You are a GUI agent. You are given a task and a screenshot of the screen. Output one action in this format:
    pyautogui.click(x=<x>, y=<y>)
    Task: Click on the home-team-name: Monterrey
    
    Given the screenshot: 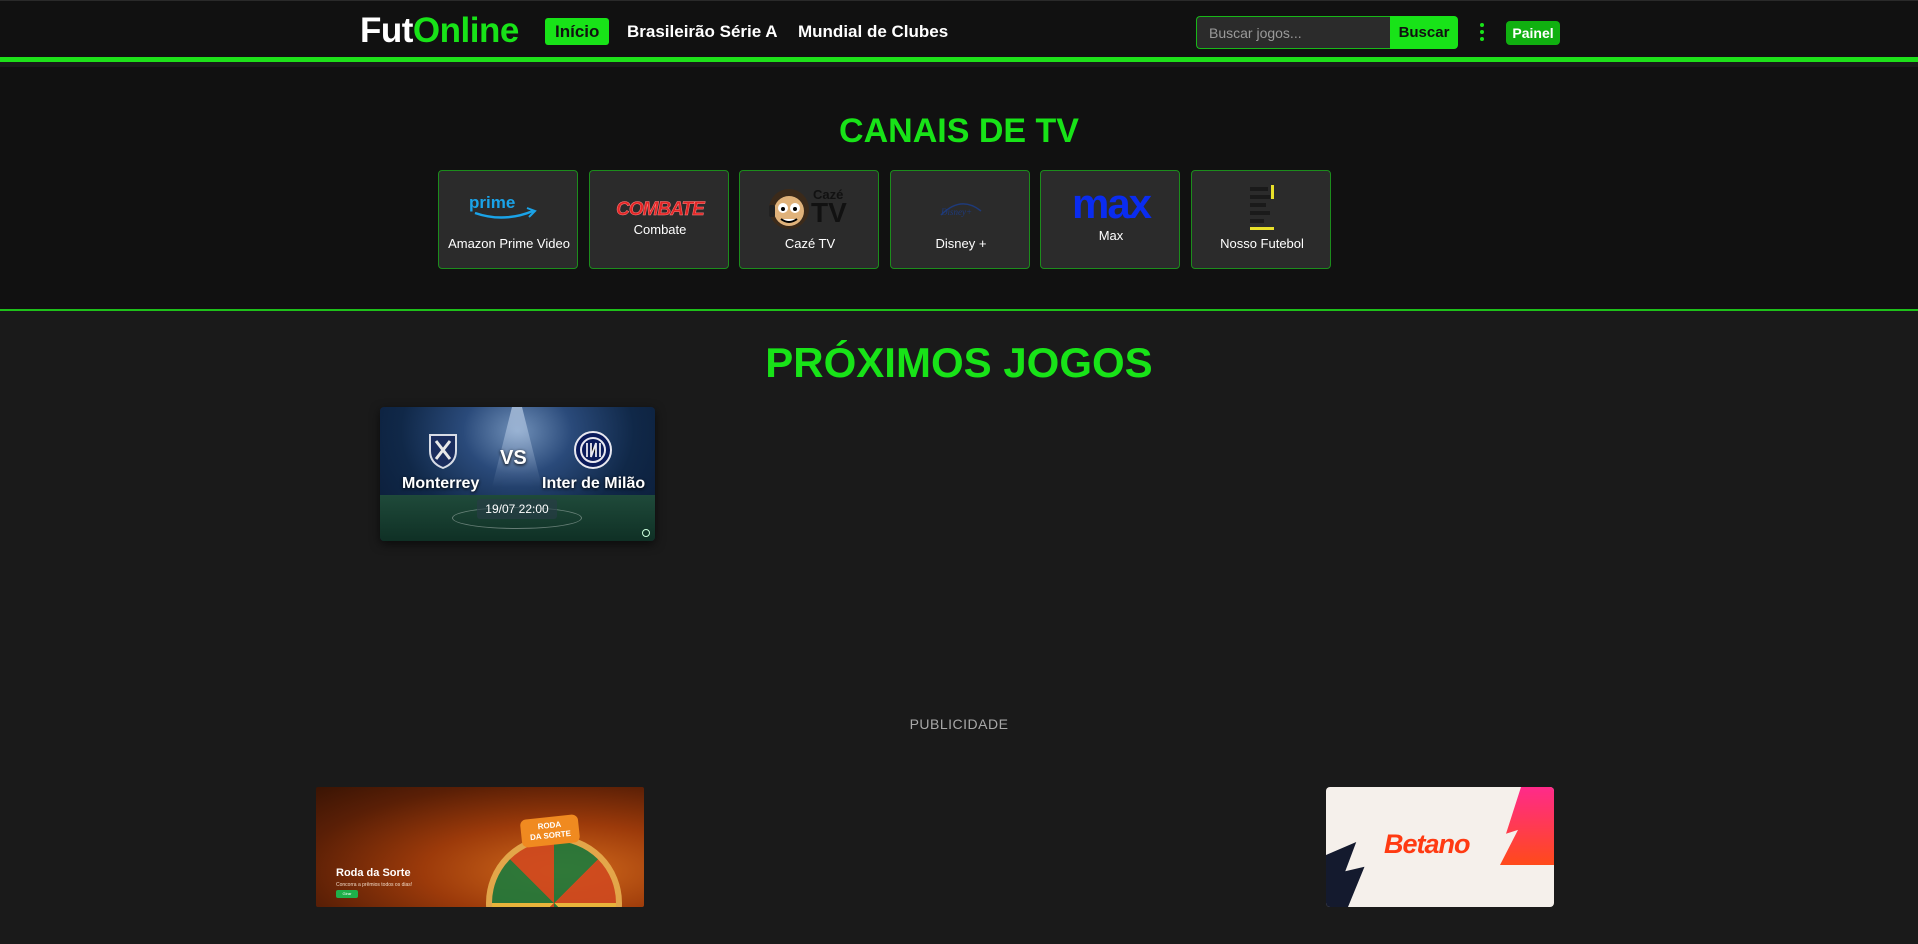 What is the action you would take?
    pyautogui.click(x=441, y=483)
    